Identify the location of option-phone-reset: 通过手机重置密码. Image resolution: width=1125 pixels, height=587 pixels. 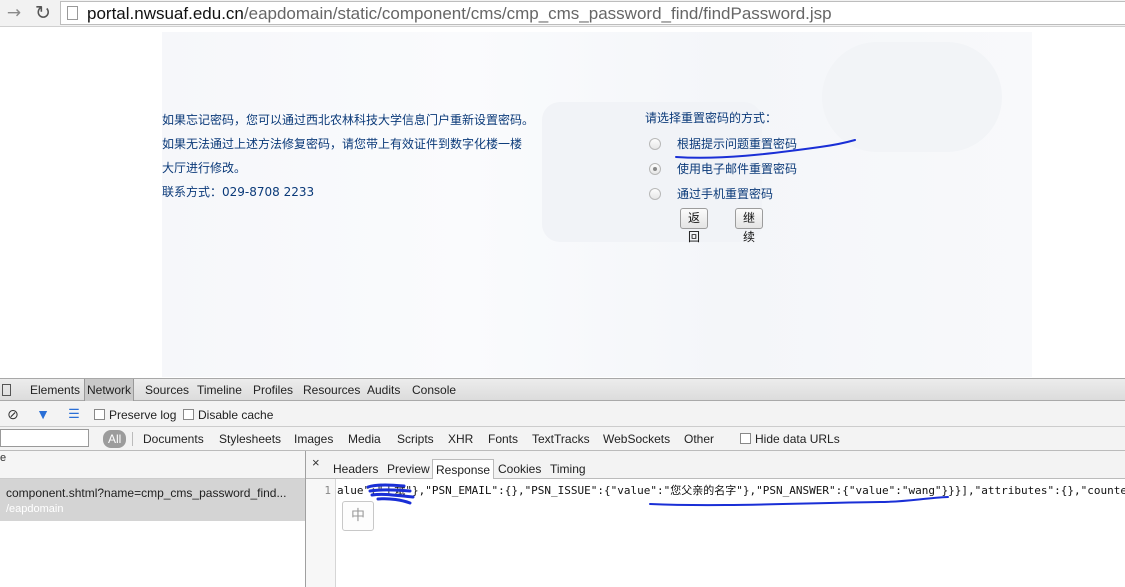
(711, 194).